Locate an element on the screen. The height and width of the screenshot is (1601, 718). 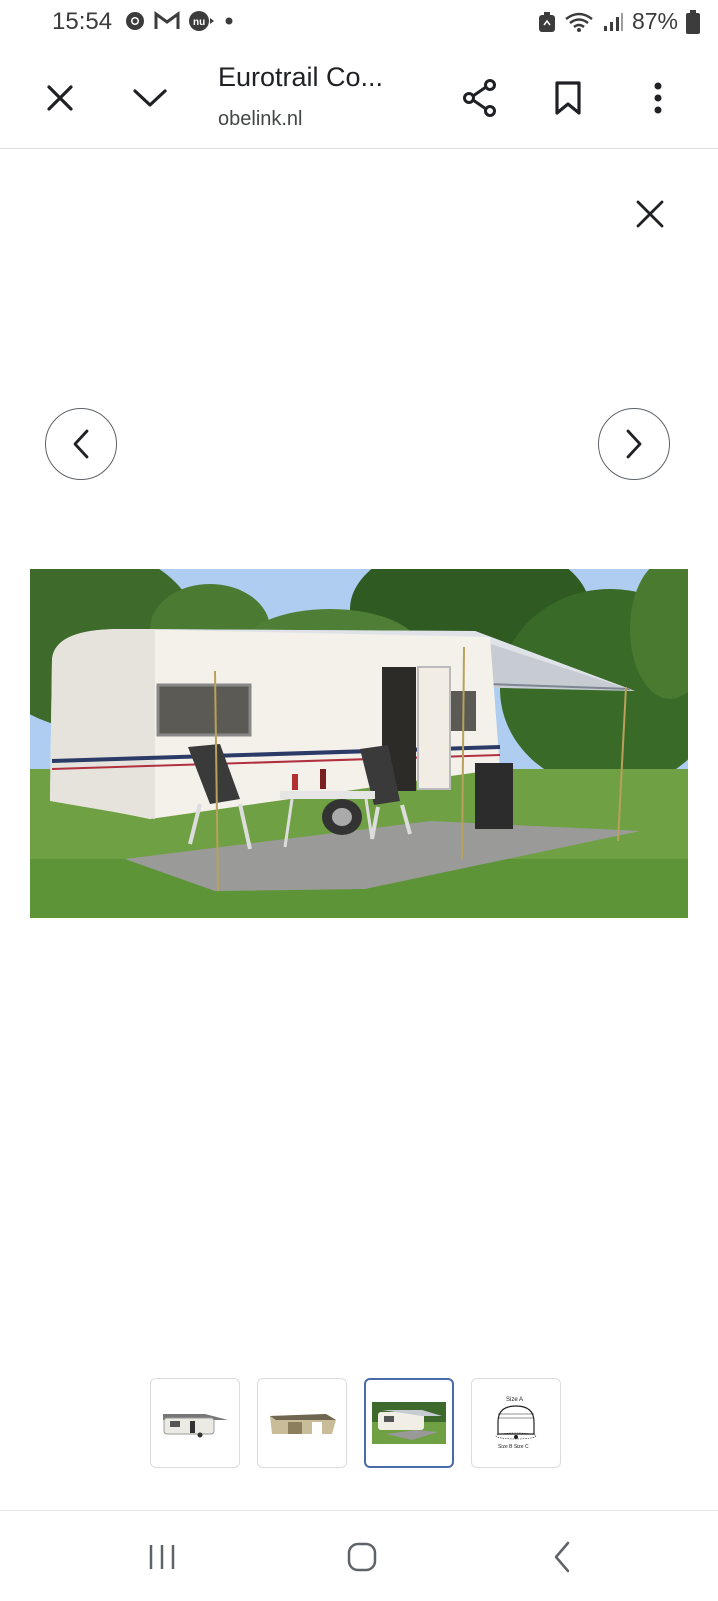
home-button is located at coordinates (362, 1557).